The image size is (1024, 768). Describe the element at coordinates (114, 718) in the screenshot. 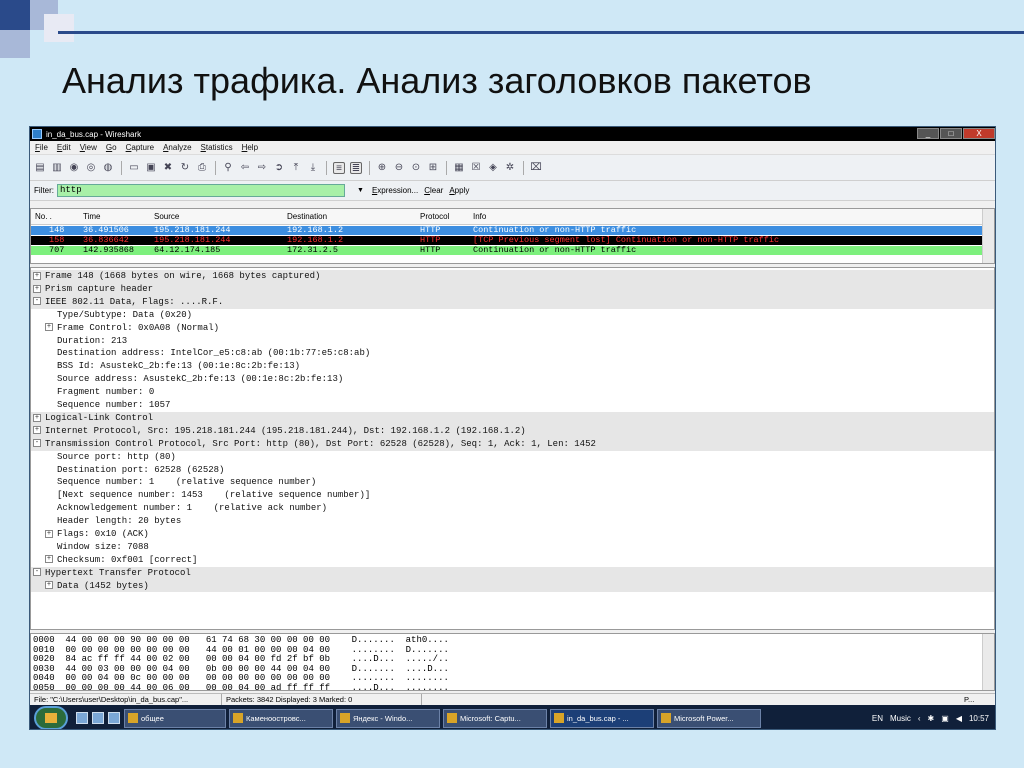

I see `media-player-icon` at that location.